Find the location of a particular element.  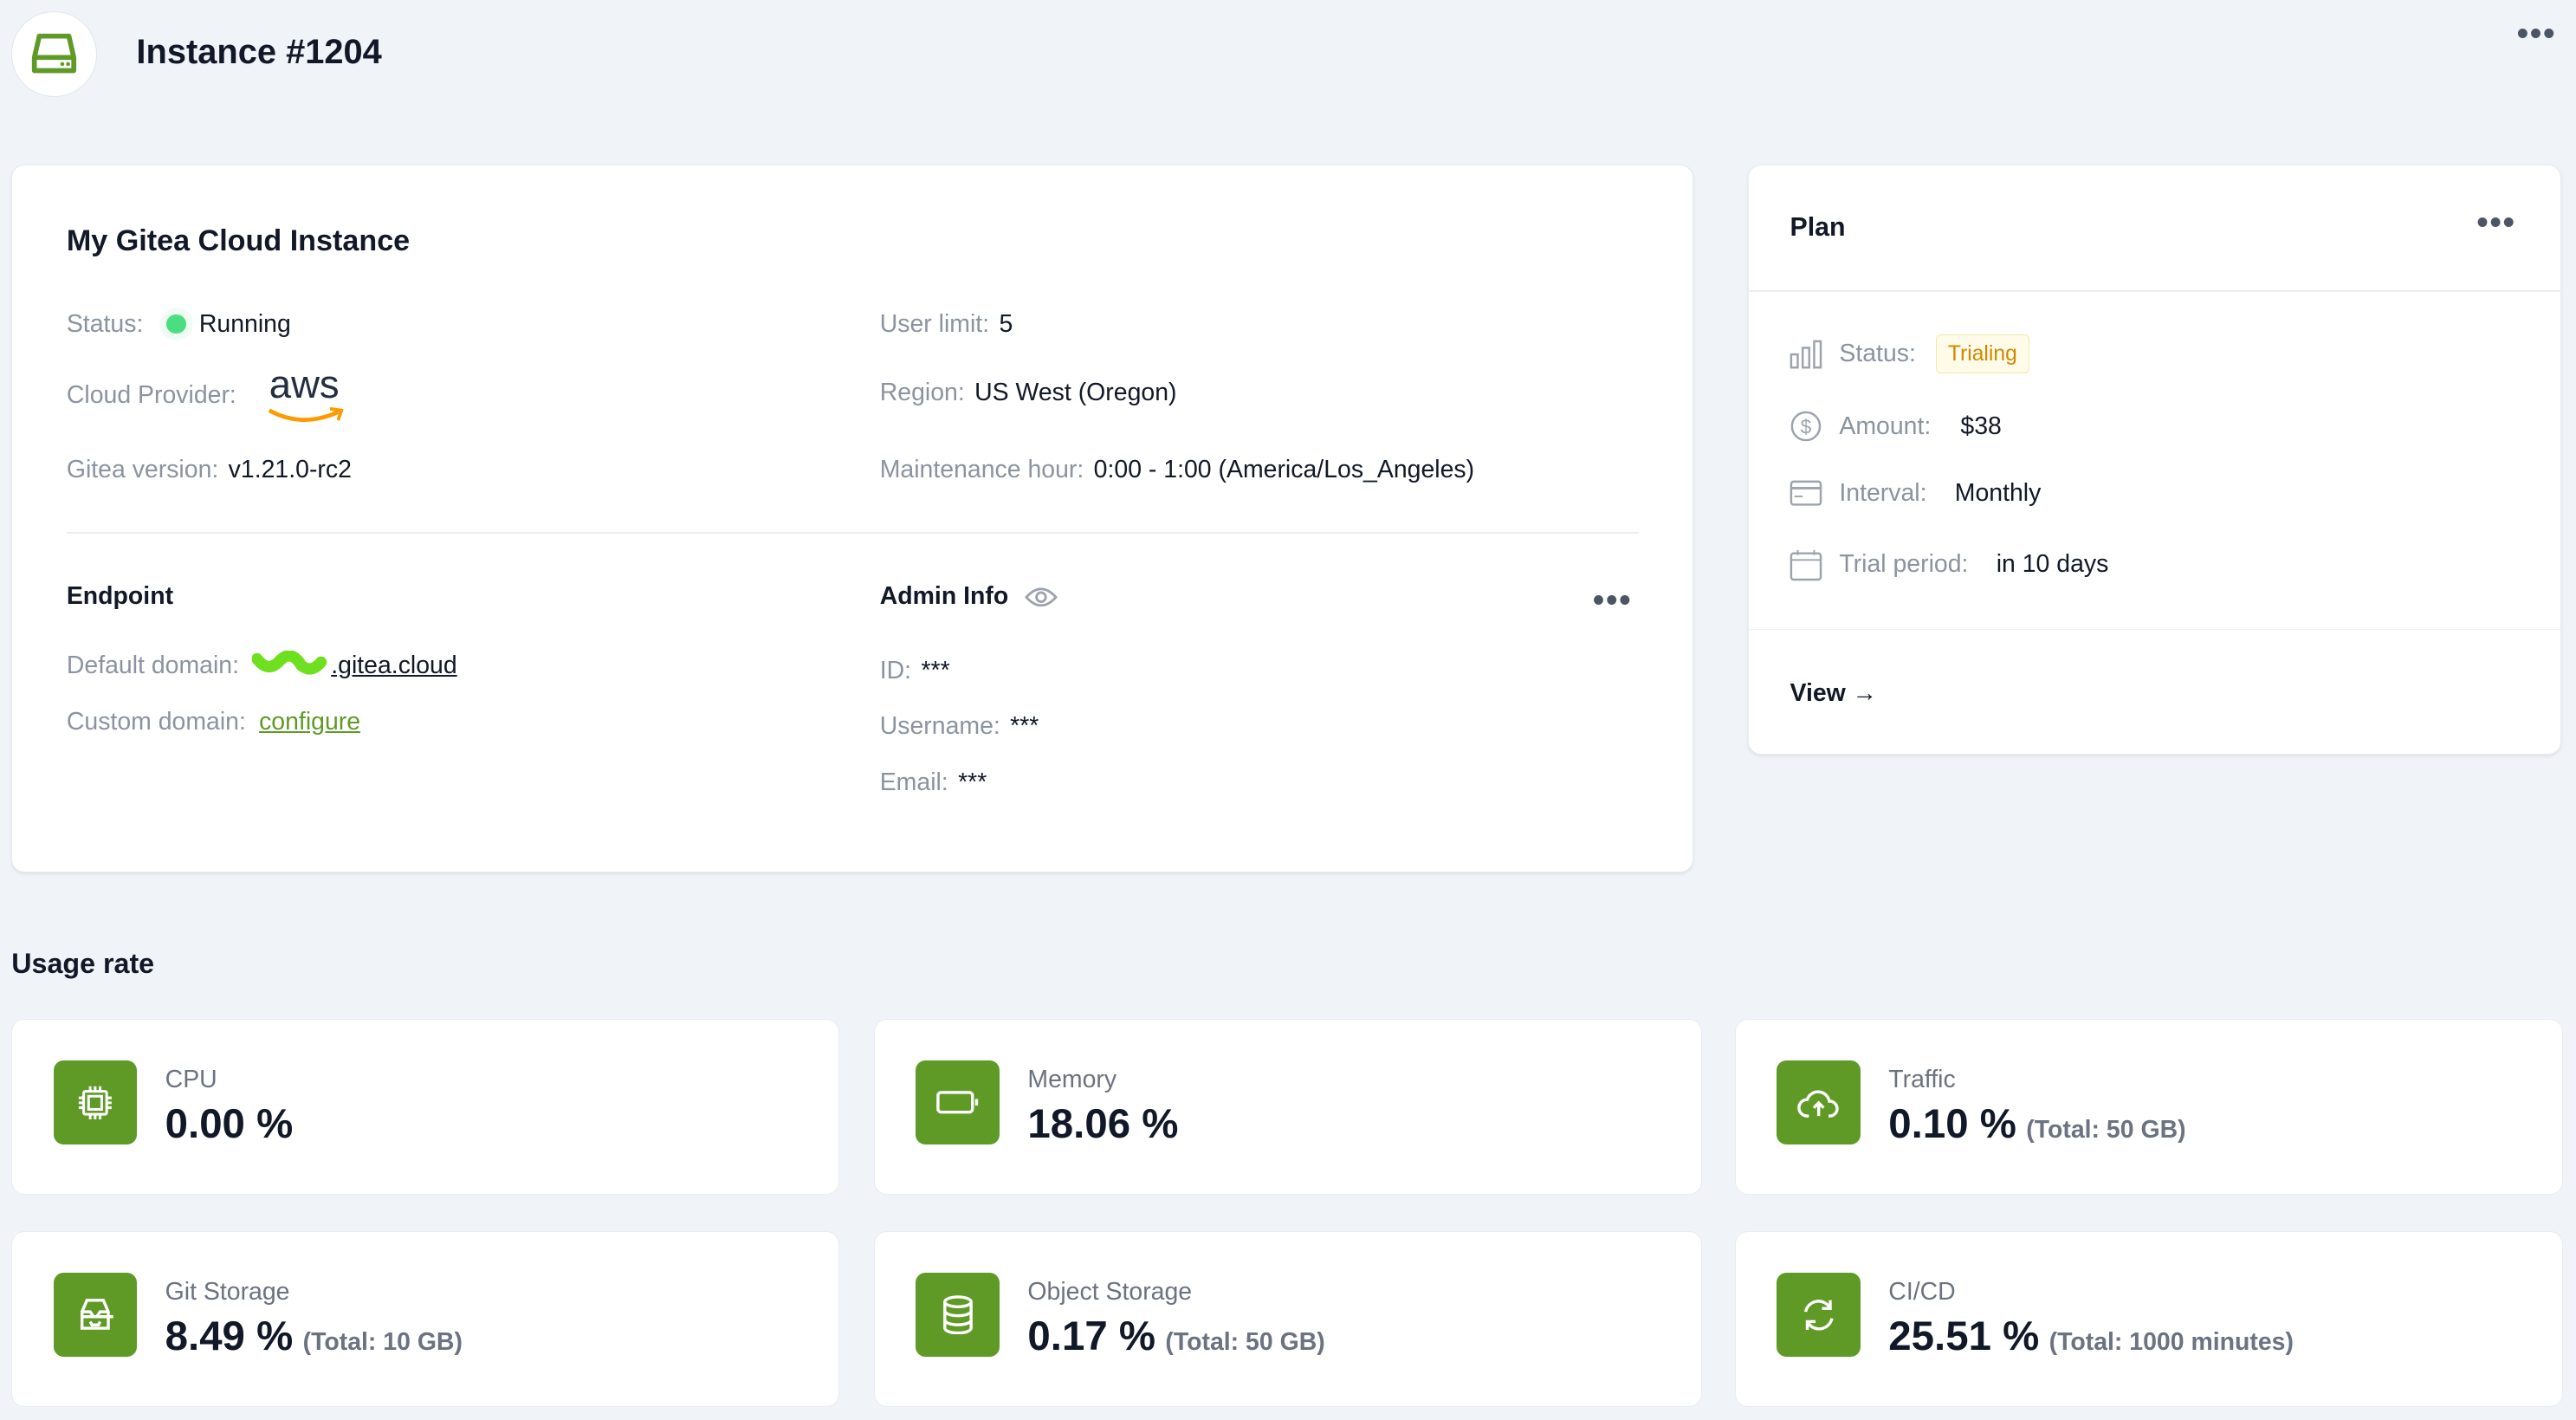

dollar-icon: $ is located at coordinates (1806, 426).